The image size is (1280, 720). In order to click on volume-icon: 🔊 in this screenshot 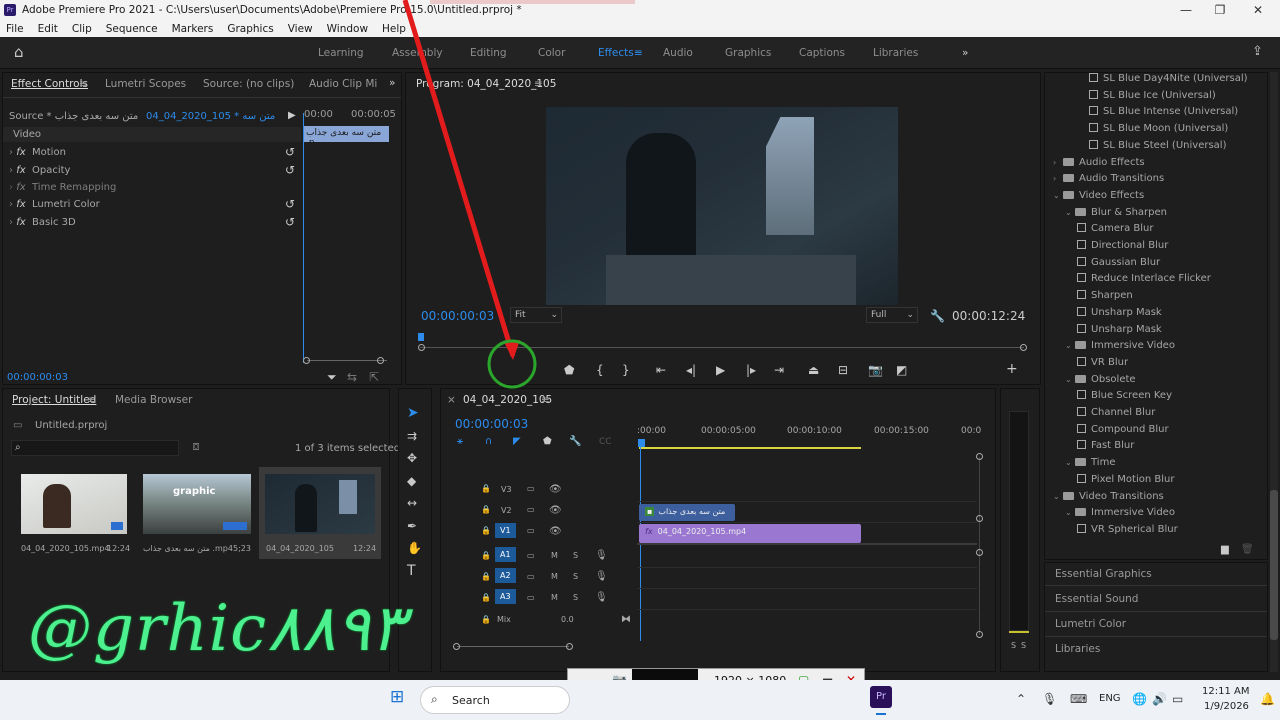, I will do `click(1159, 699)`.